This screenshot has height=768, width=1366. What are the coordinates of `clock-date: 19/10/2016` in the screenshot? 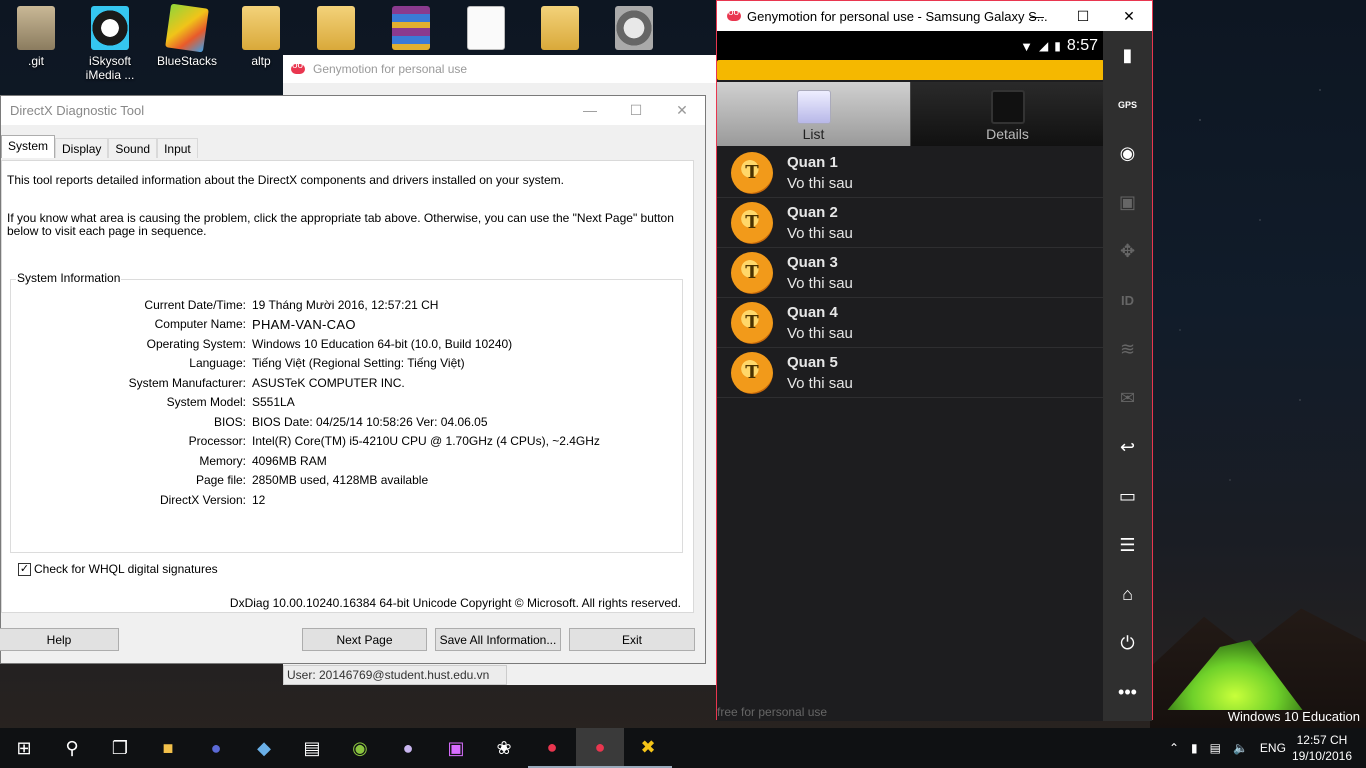 It's located at (1321, 756).